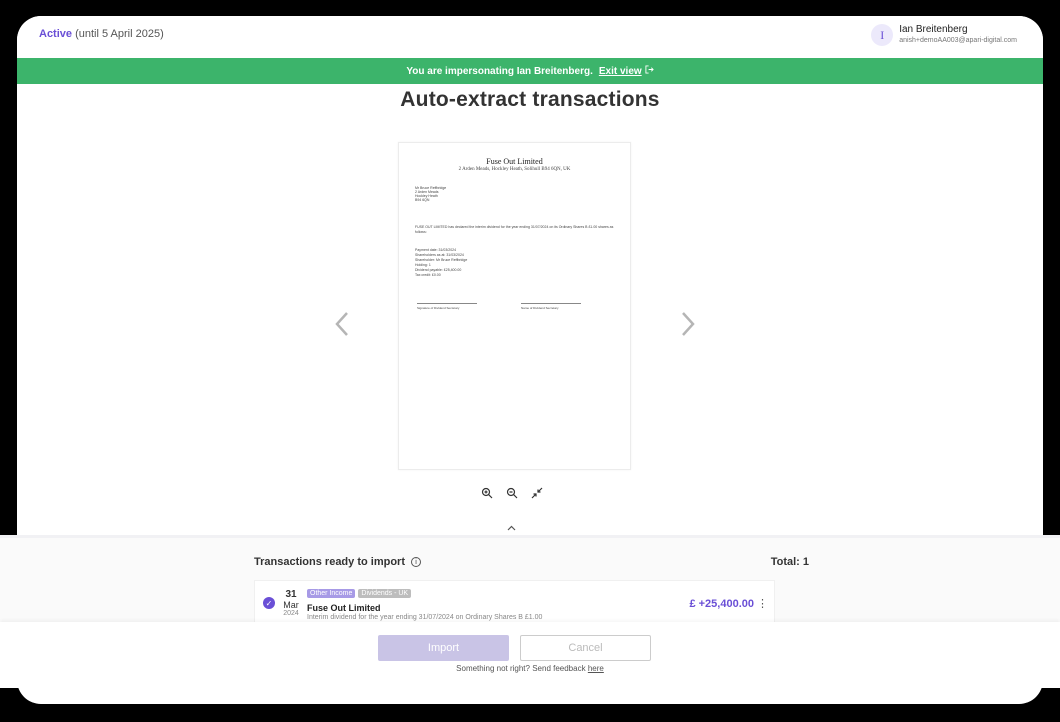 The image size is (1060, 722). I want to click on banner-text: You are impersonating Ian Breitenberg., so click(499, 71).